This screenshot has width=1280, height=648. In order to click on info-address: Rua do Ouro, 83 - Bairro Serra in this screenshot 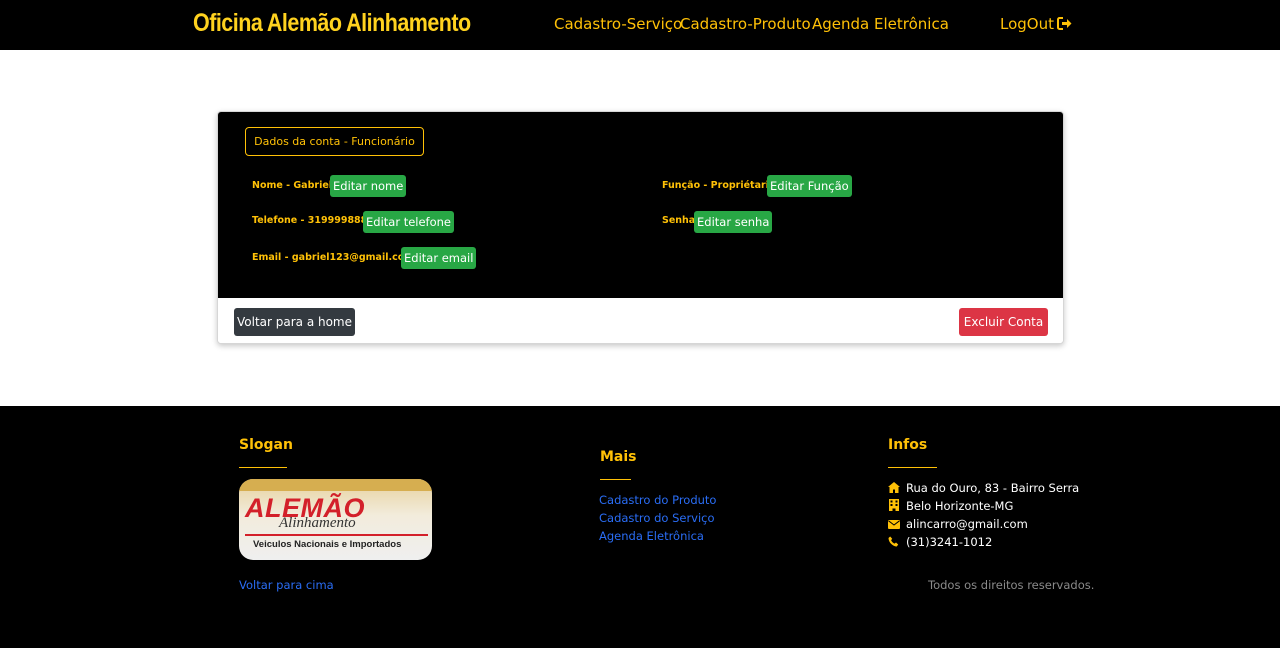, I will do `click(983, 488)`.